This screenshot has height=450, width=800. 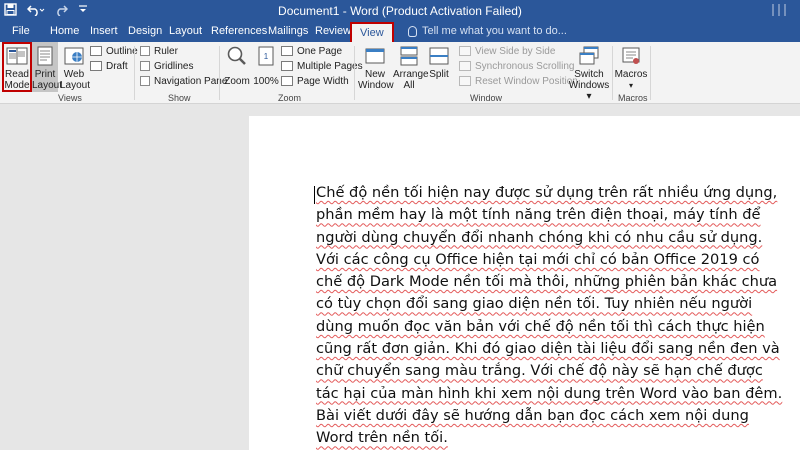 I want to click on multiple-pages-button: Multiple Pages, so click(x=322, y=66).